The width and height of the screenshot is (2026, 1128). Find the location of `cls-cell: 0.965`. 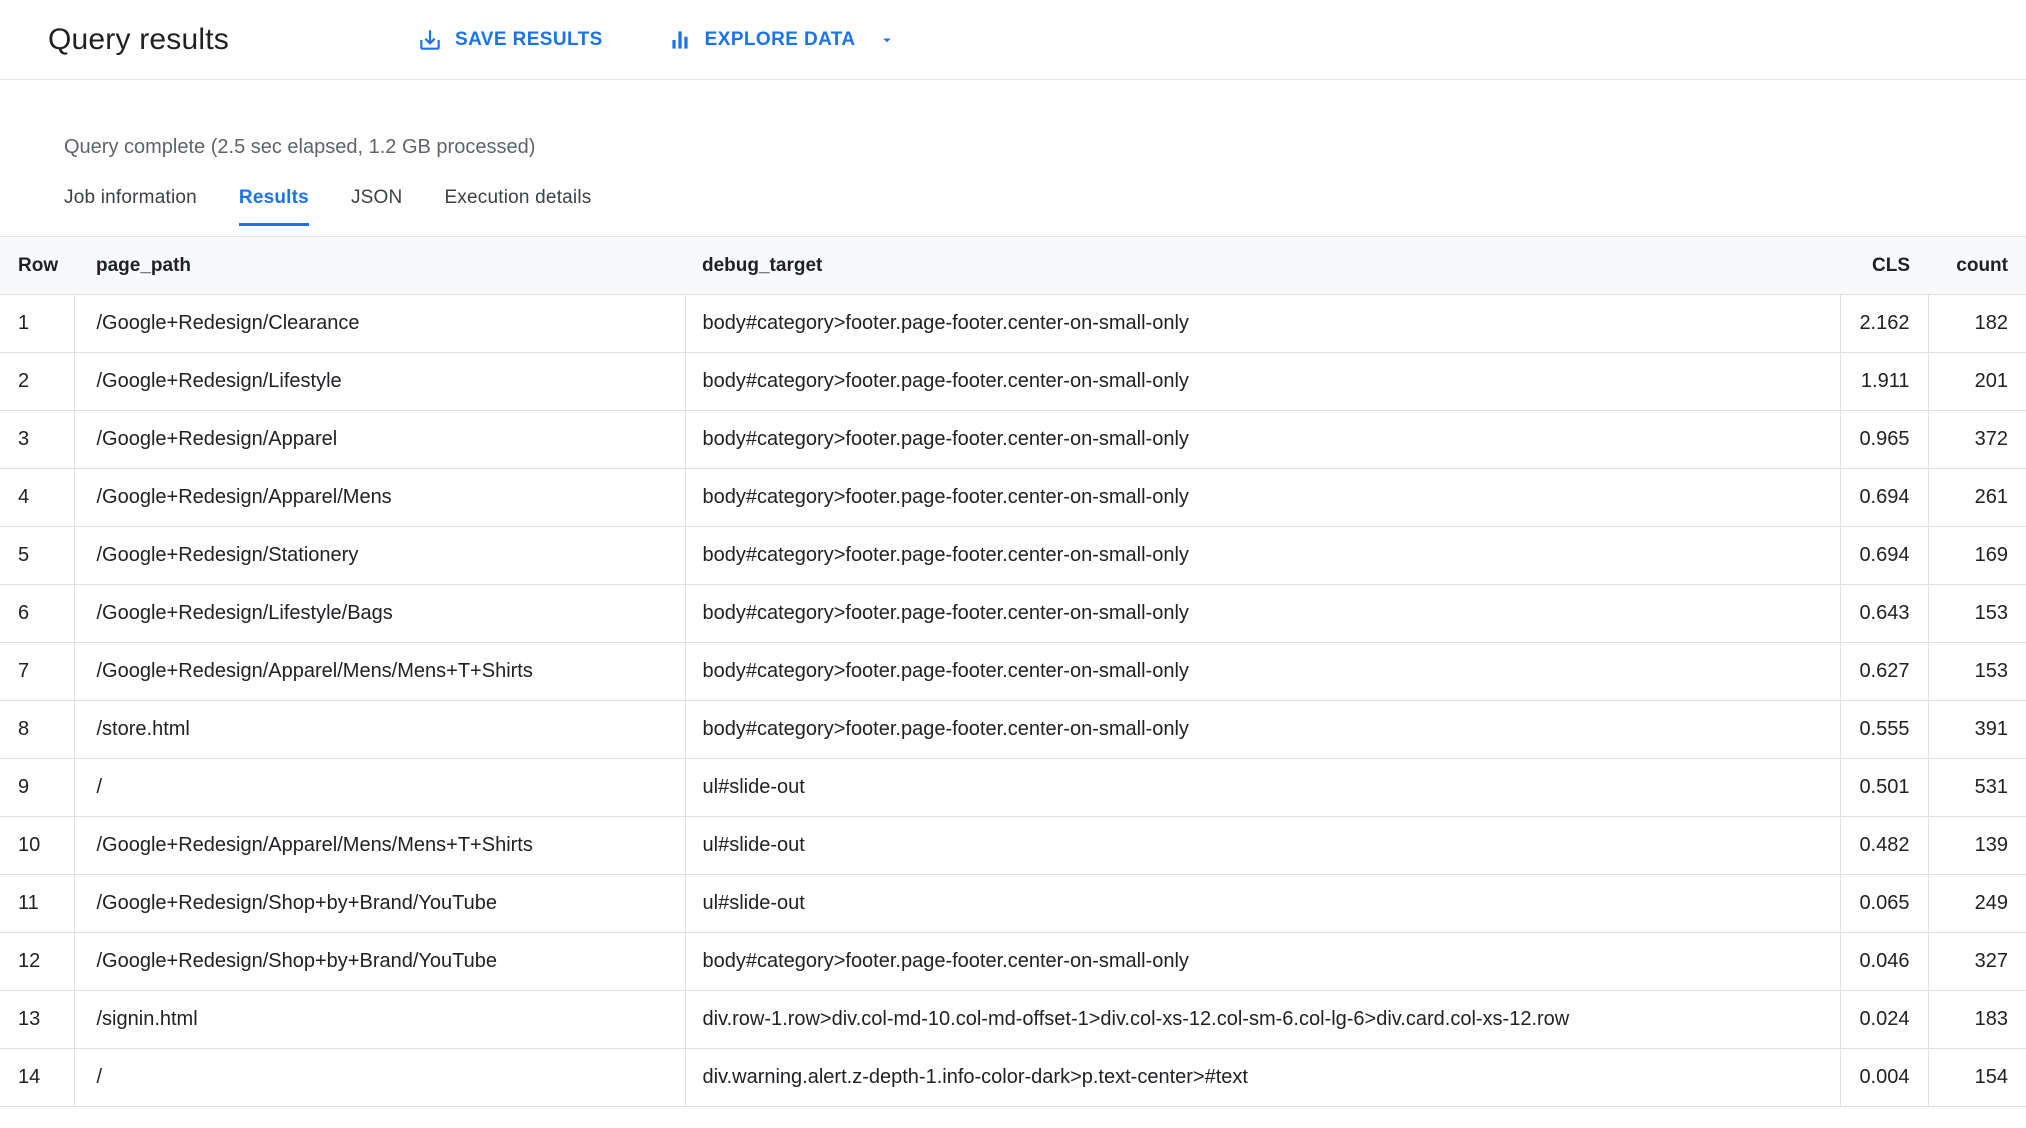

cls-cell: 0.965 is located at coordinates (1883, 439).